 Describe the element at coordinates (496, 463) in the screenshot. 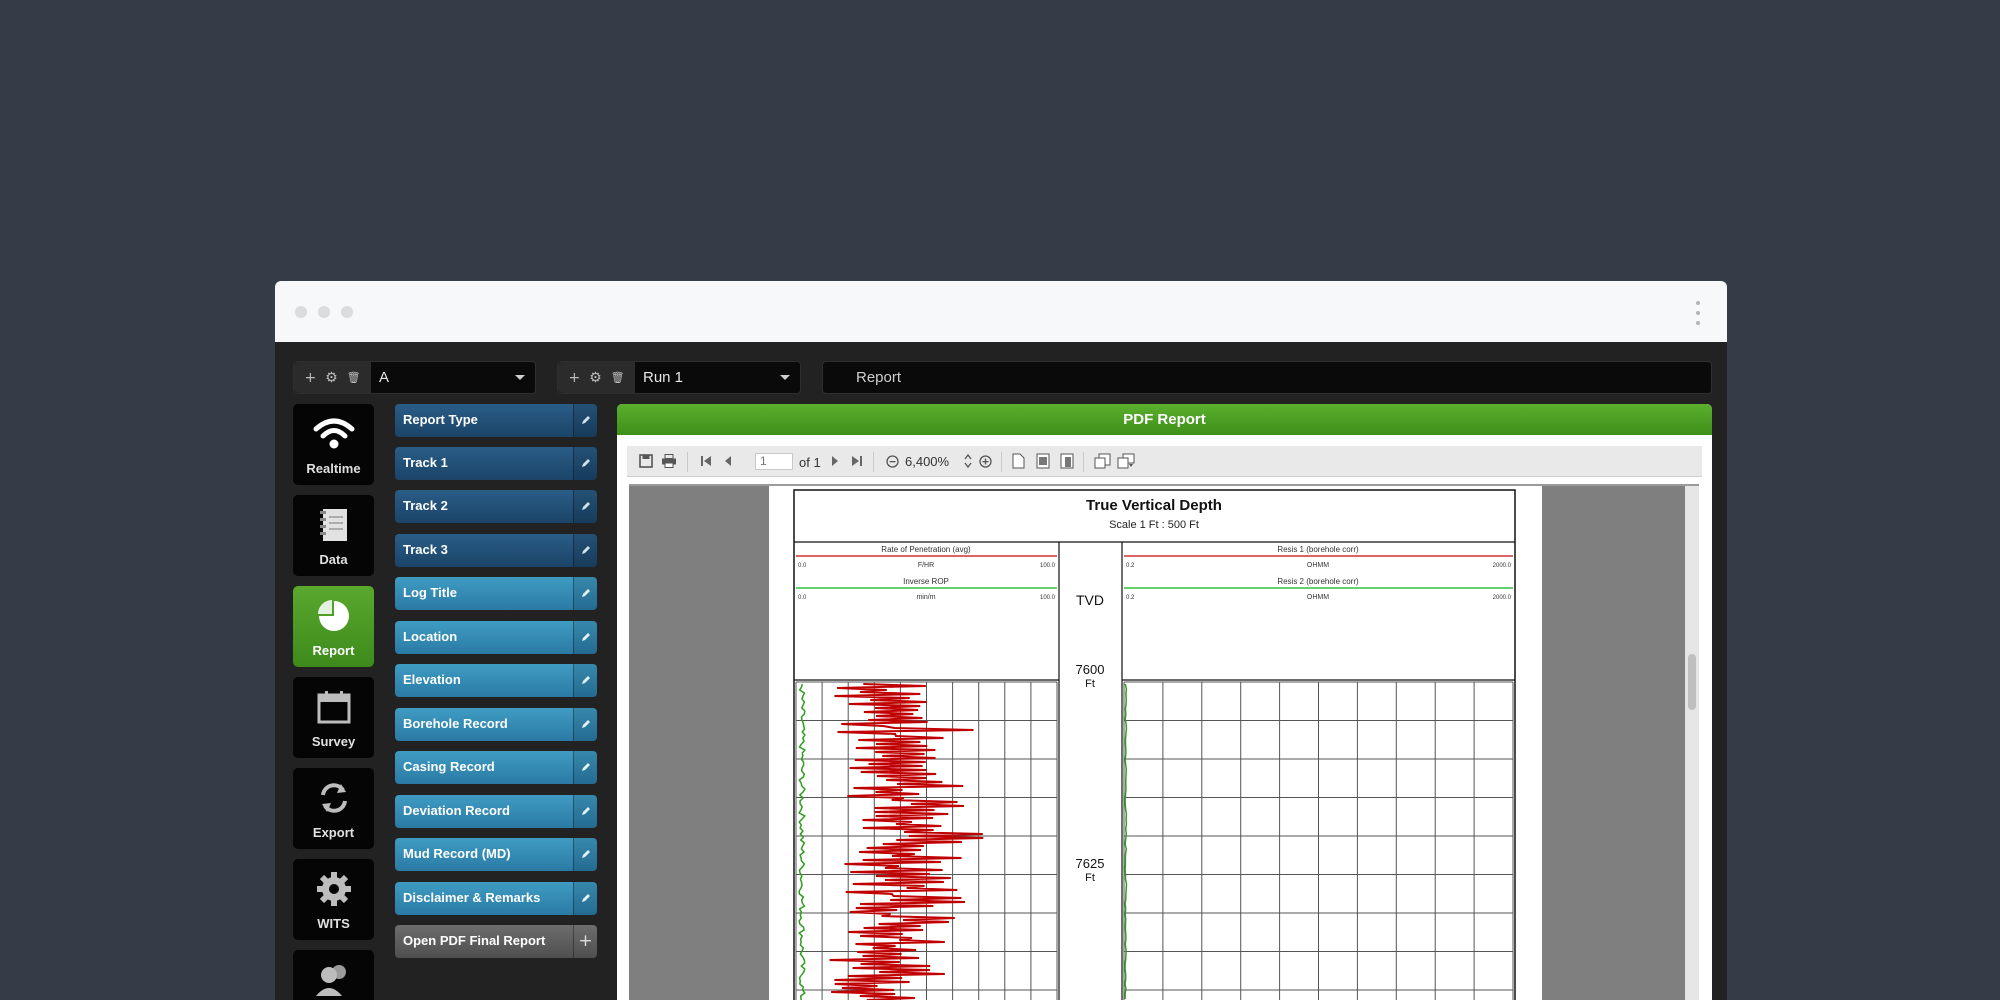

I see `section-track-1: Track 1` at that location.